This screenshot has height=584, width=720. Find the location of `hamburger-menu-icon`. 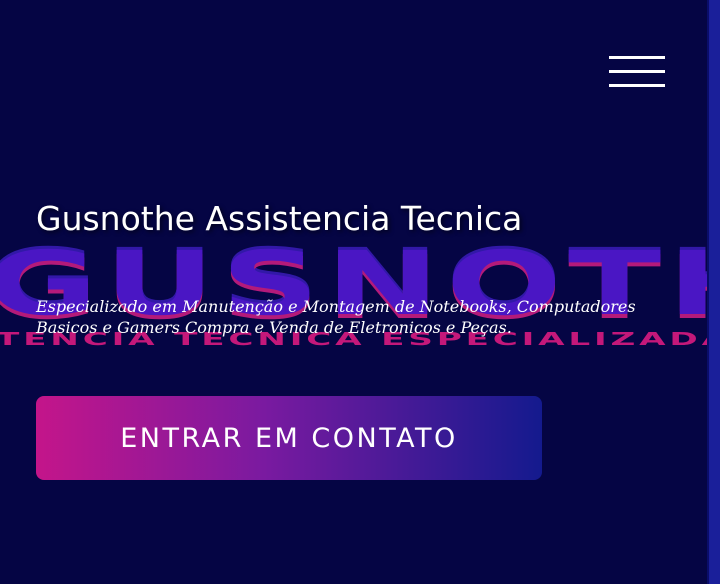

hamburger-menu-icon is located at coordinates (637, 72).